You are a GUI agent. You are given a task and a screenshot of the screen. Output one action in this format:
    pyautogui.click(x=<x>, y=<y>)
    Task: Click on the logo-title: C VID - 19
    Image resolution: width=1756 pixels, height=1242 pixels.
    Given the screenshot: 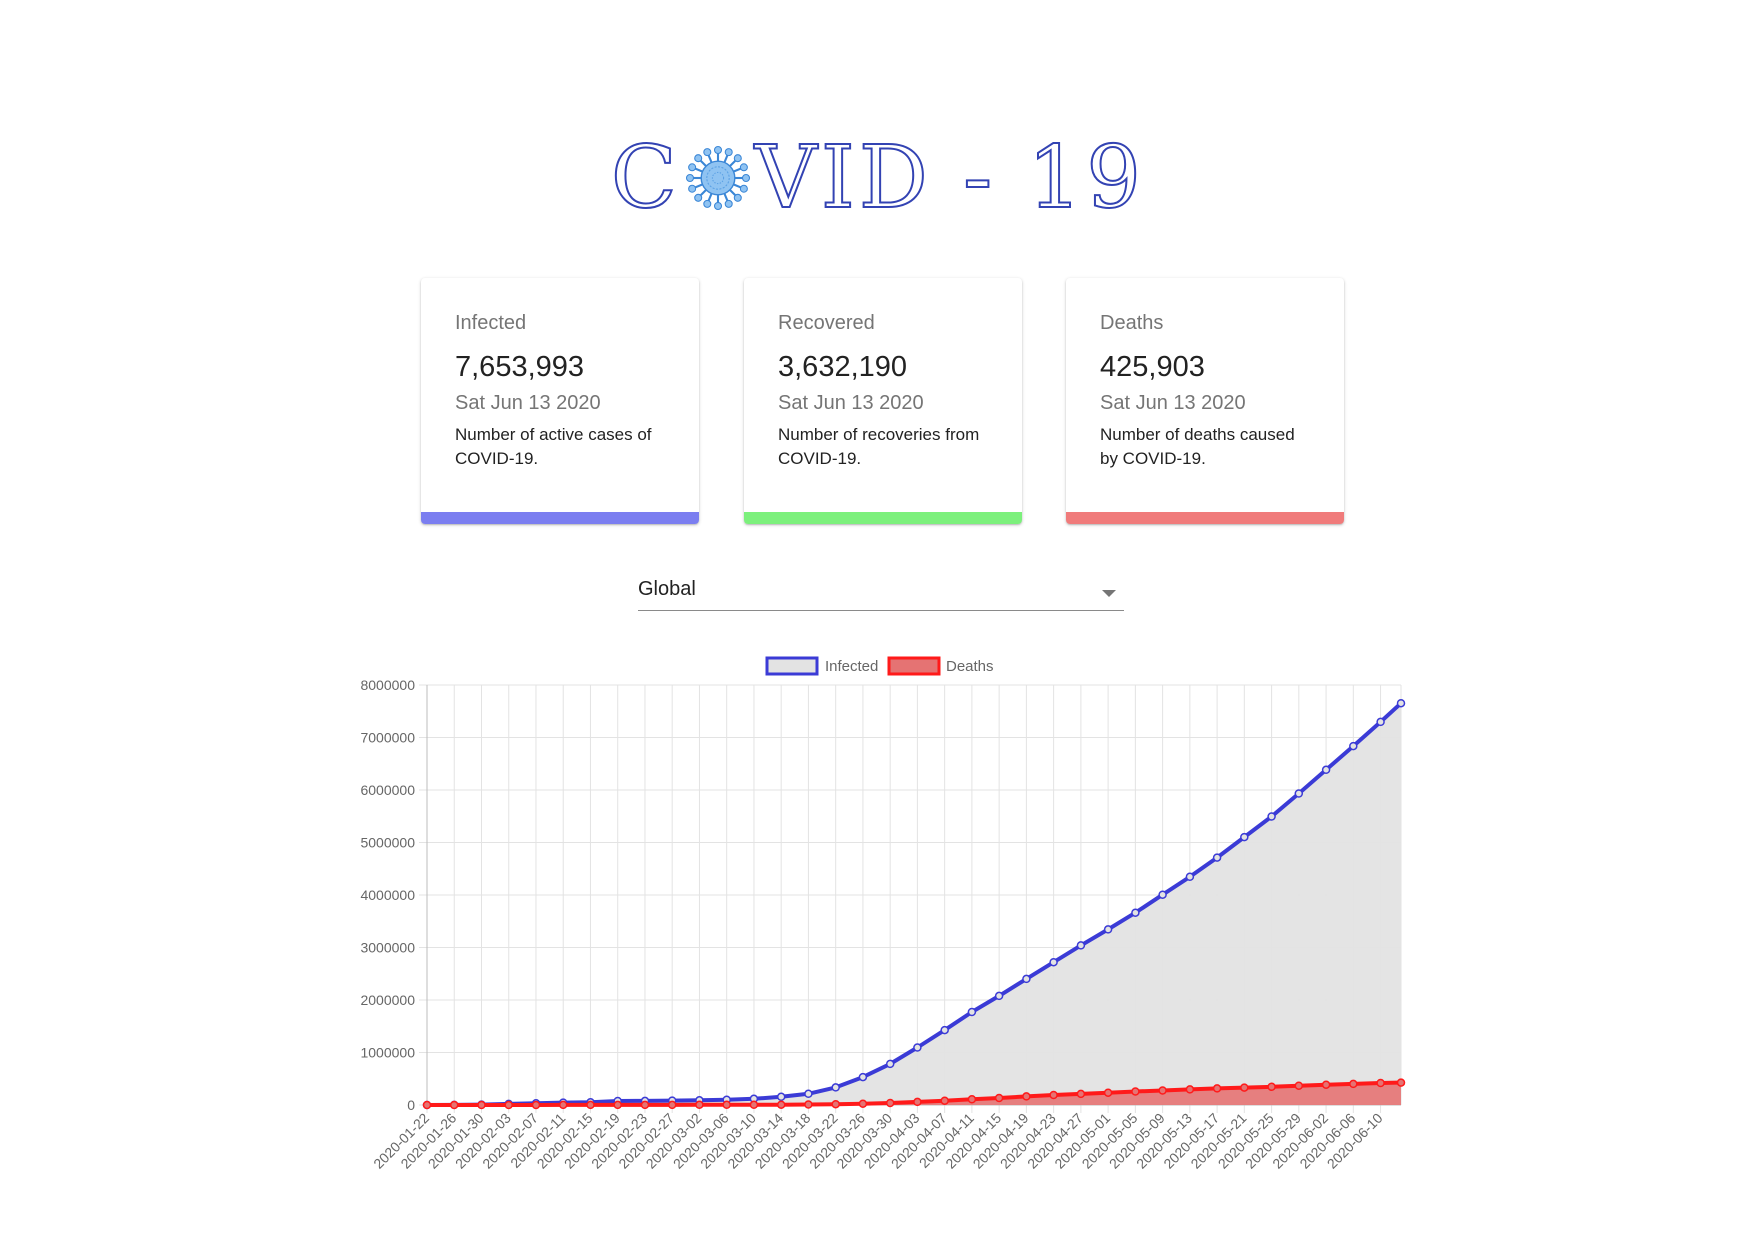 What is the action you would take?
    pyautogui.click(x=877, y=178)
    